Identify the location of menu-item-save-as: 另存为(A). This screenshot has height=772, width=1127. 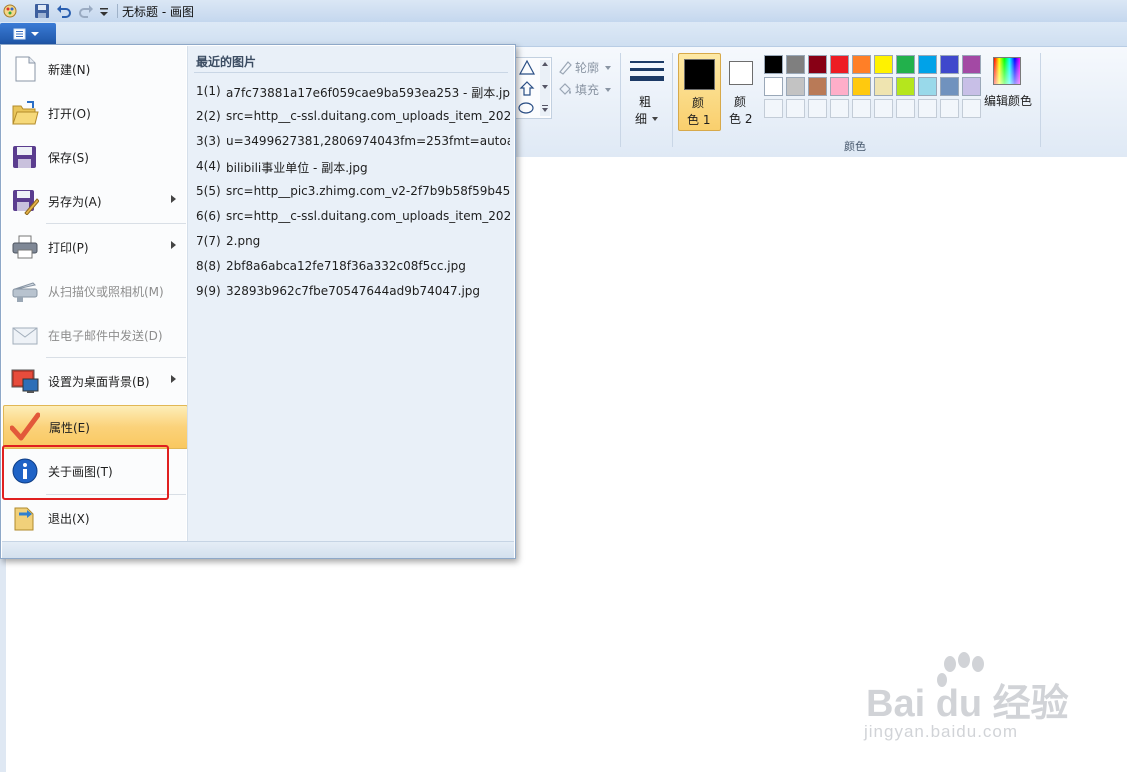
(94, 201).